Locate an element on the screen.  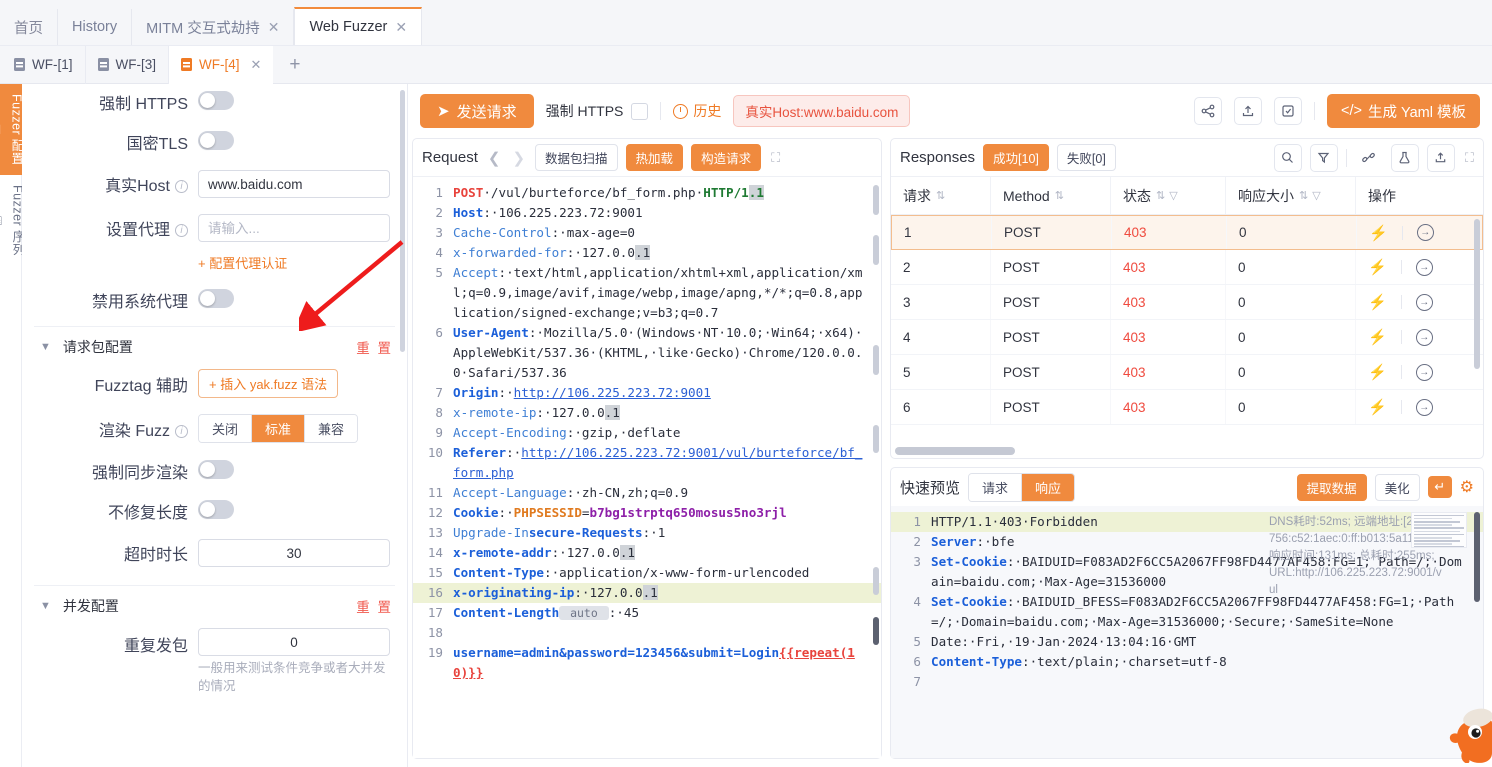
window-tab-web-fuzzer: Web Fuzzer ✕ is located at coordinates (358, 26).